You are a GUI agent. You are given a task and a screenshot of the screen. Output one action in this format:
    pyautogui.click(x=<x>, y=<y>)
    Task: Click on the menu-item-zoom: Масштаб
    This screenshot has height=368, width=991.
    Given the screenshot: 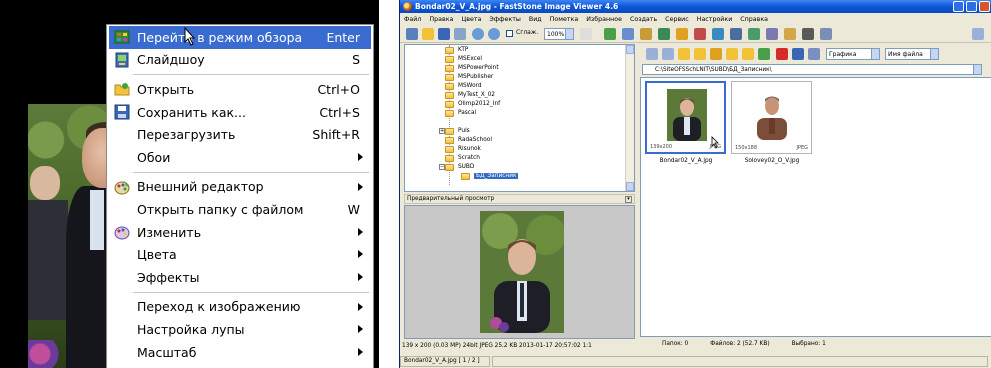 What is the action you would take?
    pyautogui.click(x=240, y=352)
    